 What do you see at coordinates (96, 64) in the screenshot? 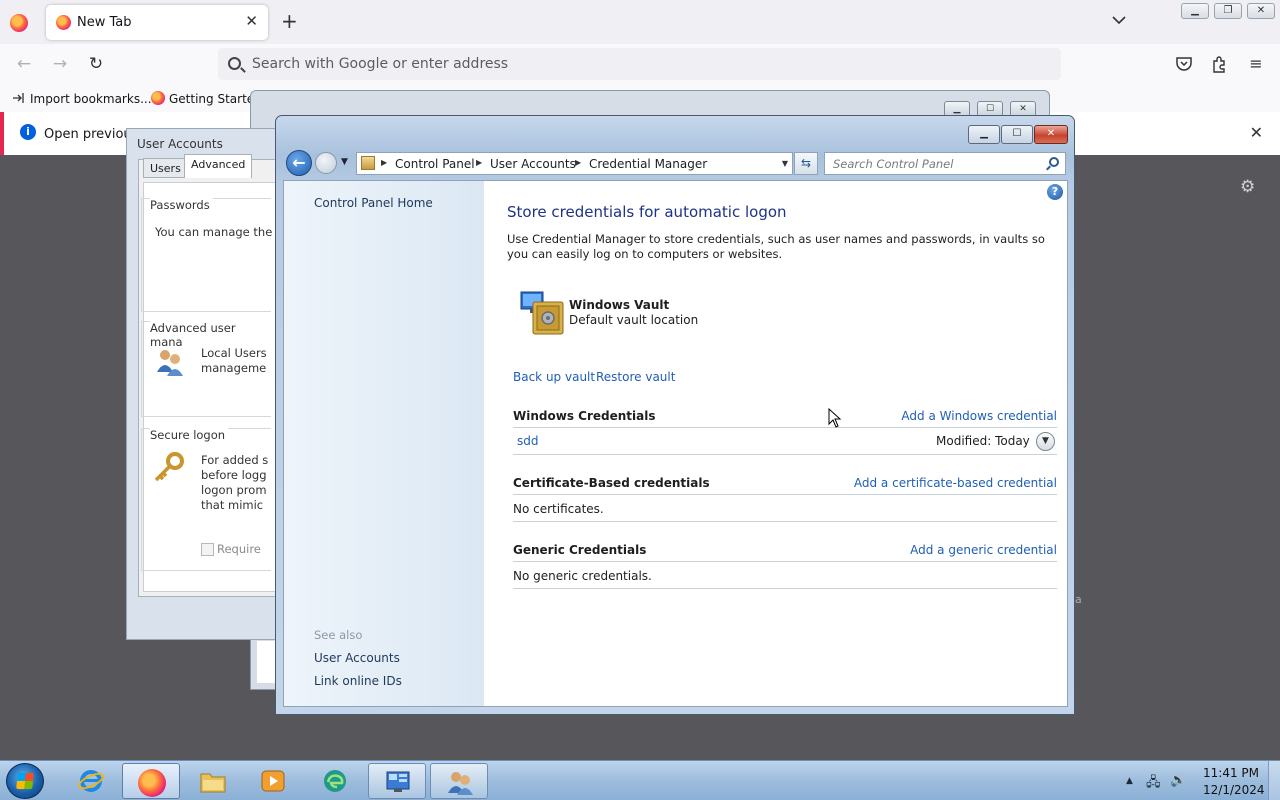
I see `reload-icon: ↻` at bounding box center [96, 64].